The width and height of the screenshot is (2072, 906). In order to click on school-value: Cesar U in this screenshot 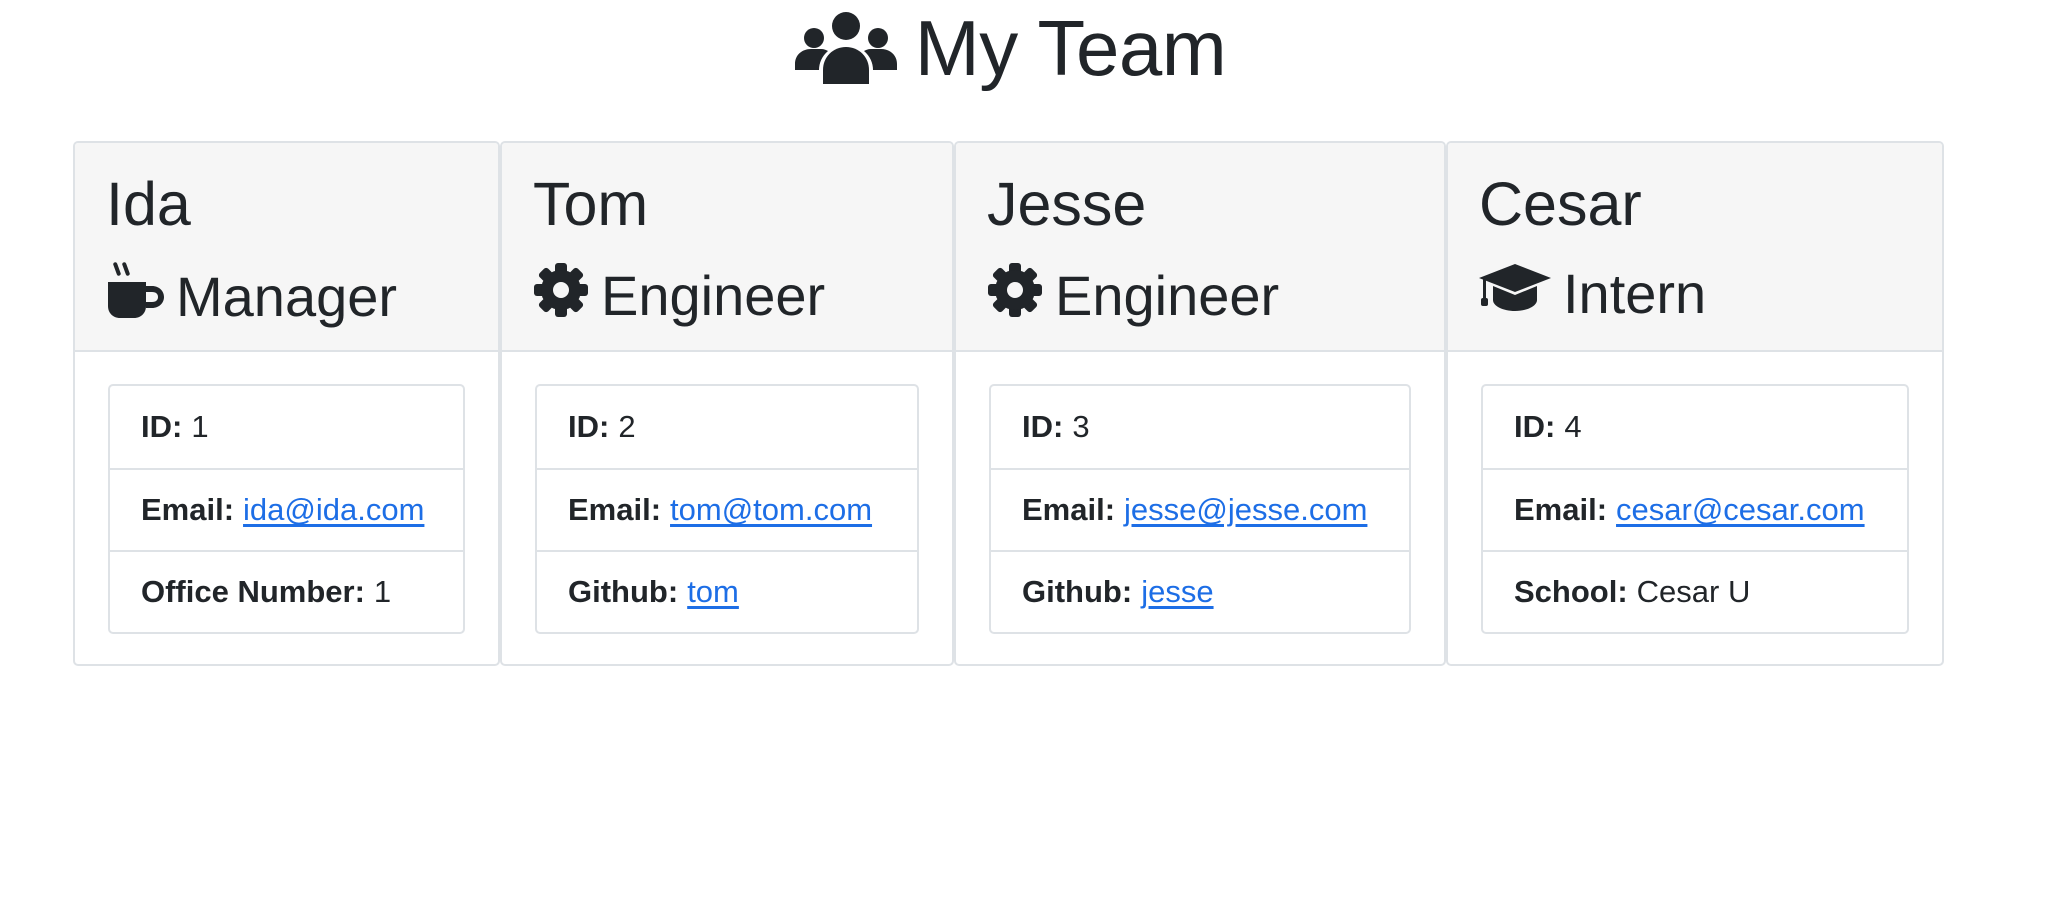, I will do `click(1693, 591)`.